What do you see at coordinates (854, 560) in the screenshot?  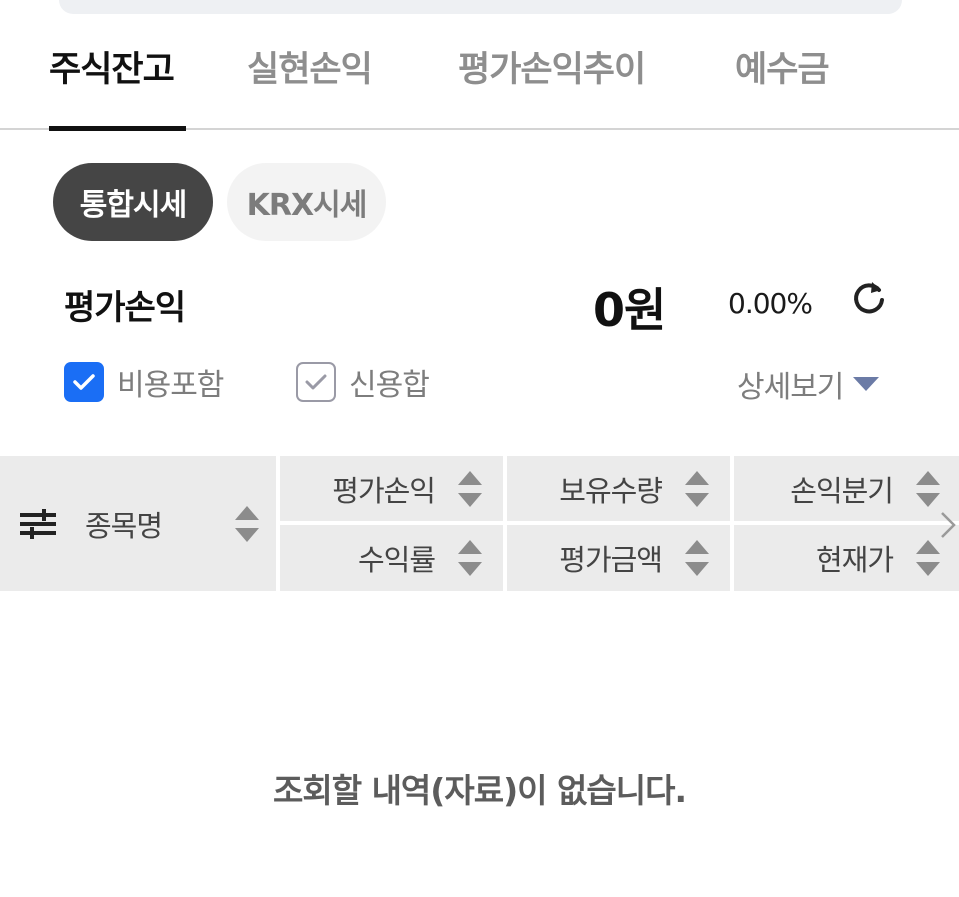 I see `header-current-price-label: 현재가` at bounding box center [854, 560].